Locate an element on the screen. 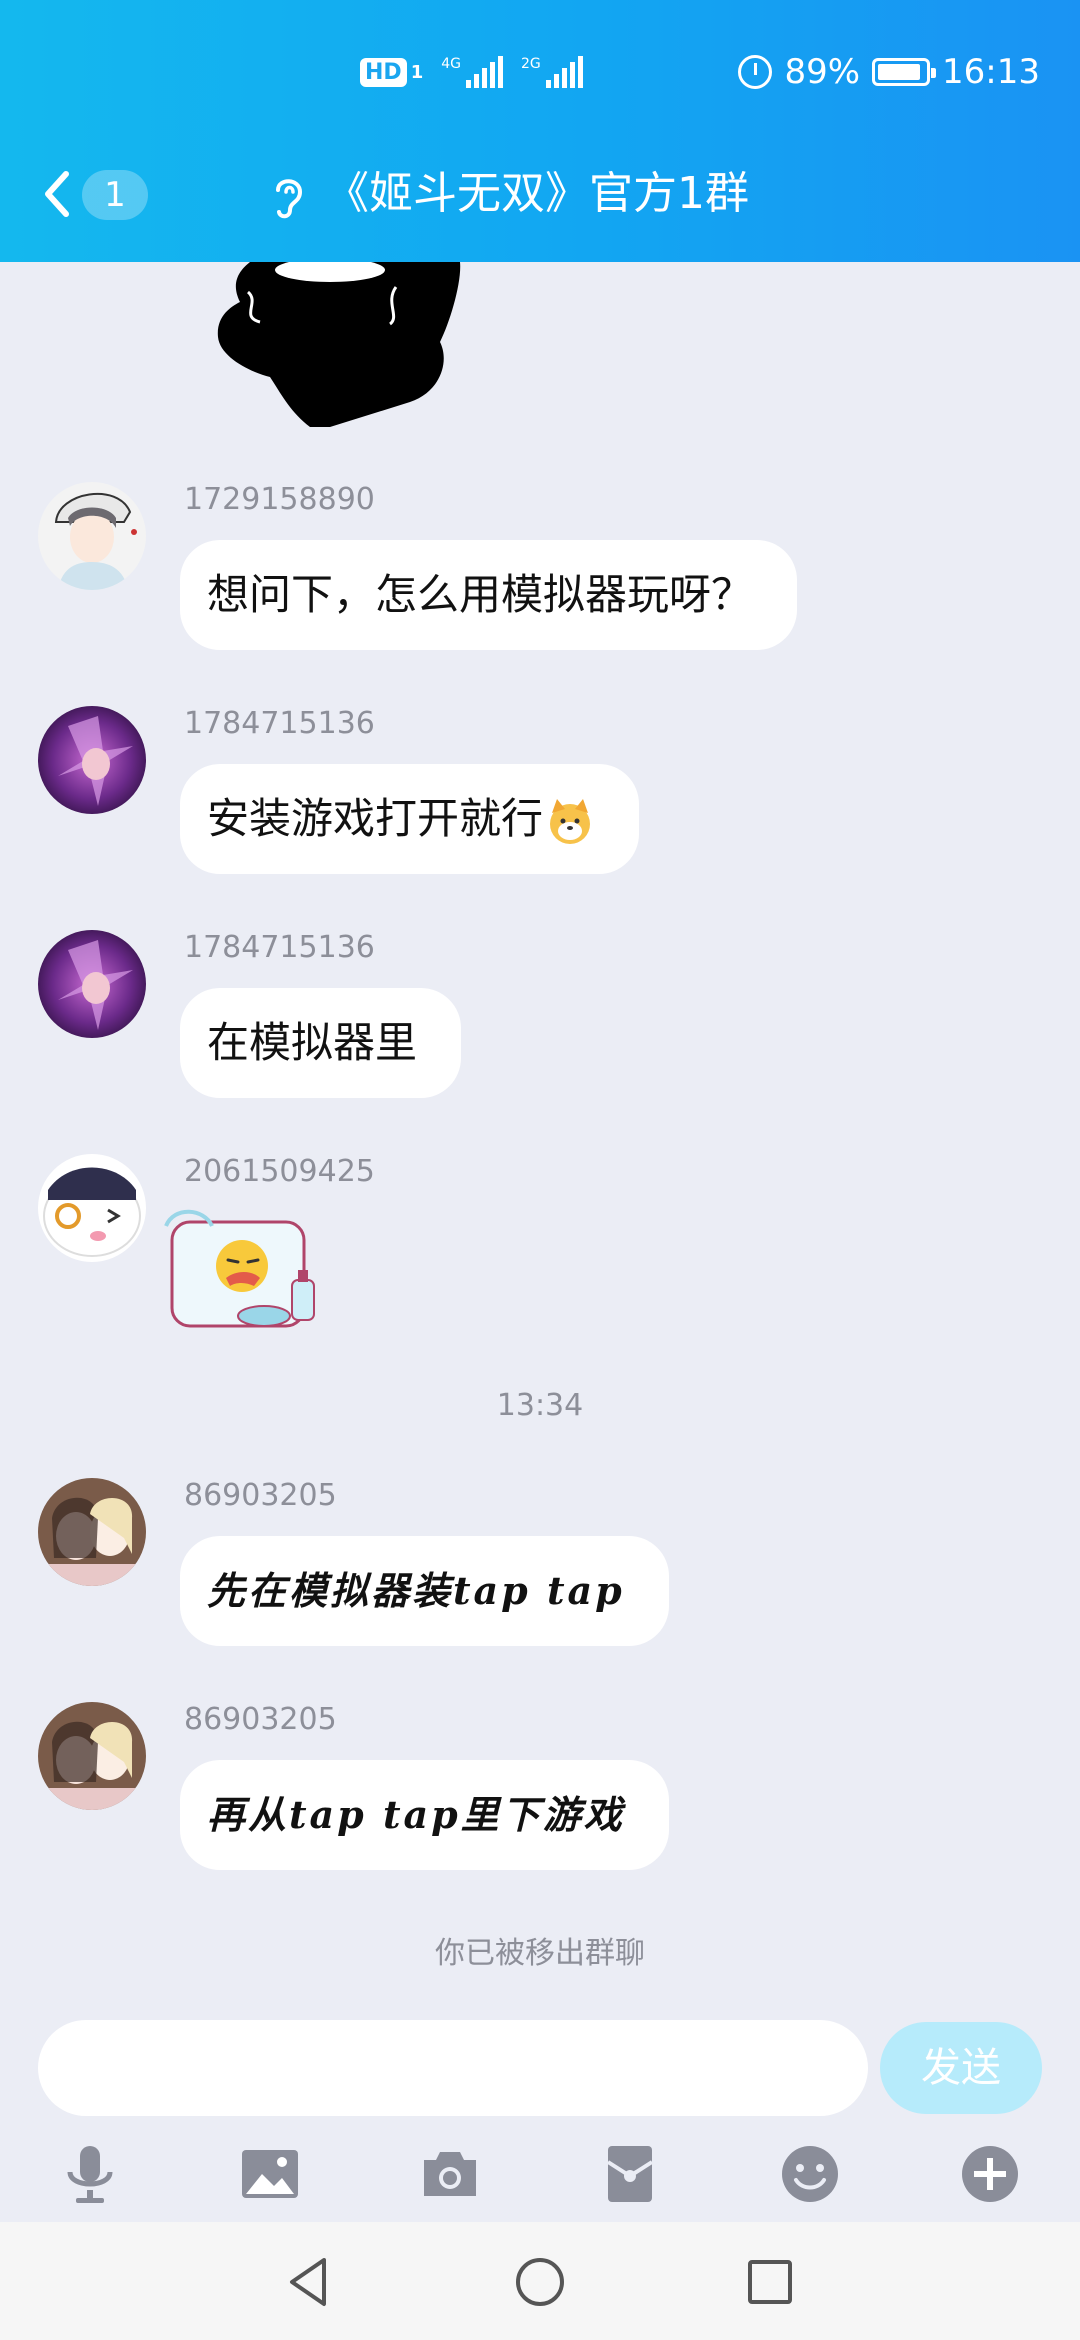 The height and width of the screenshot is (2340, 1080). clock: 16:13 is located at coordinates (991, 72).